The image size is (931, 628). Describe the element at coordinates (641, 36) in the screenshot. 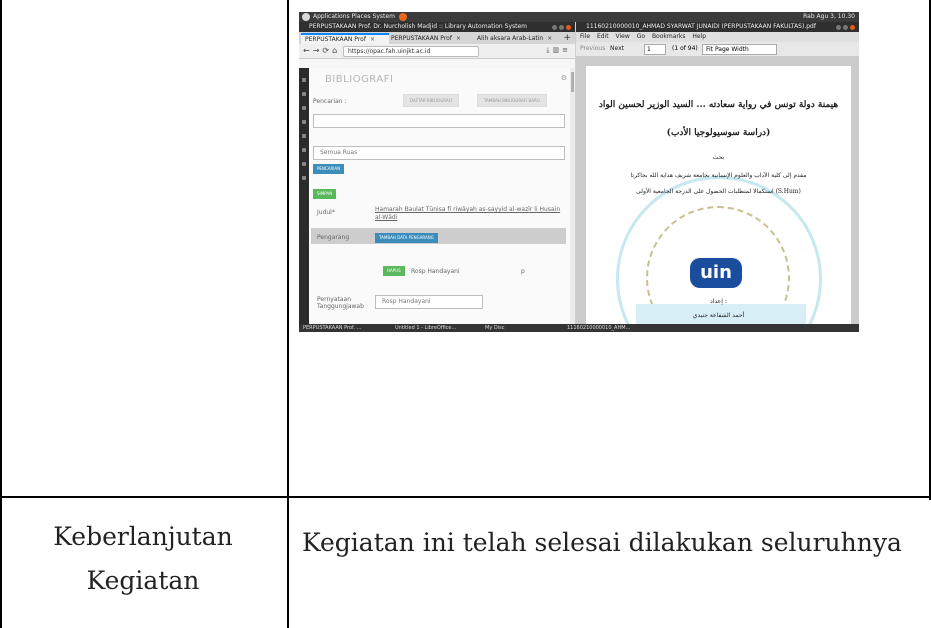

I see `menu-go: Go` at that location.